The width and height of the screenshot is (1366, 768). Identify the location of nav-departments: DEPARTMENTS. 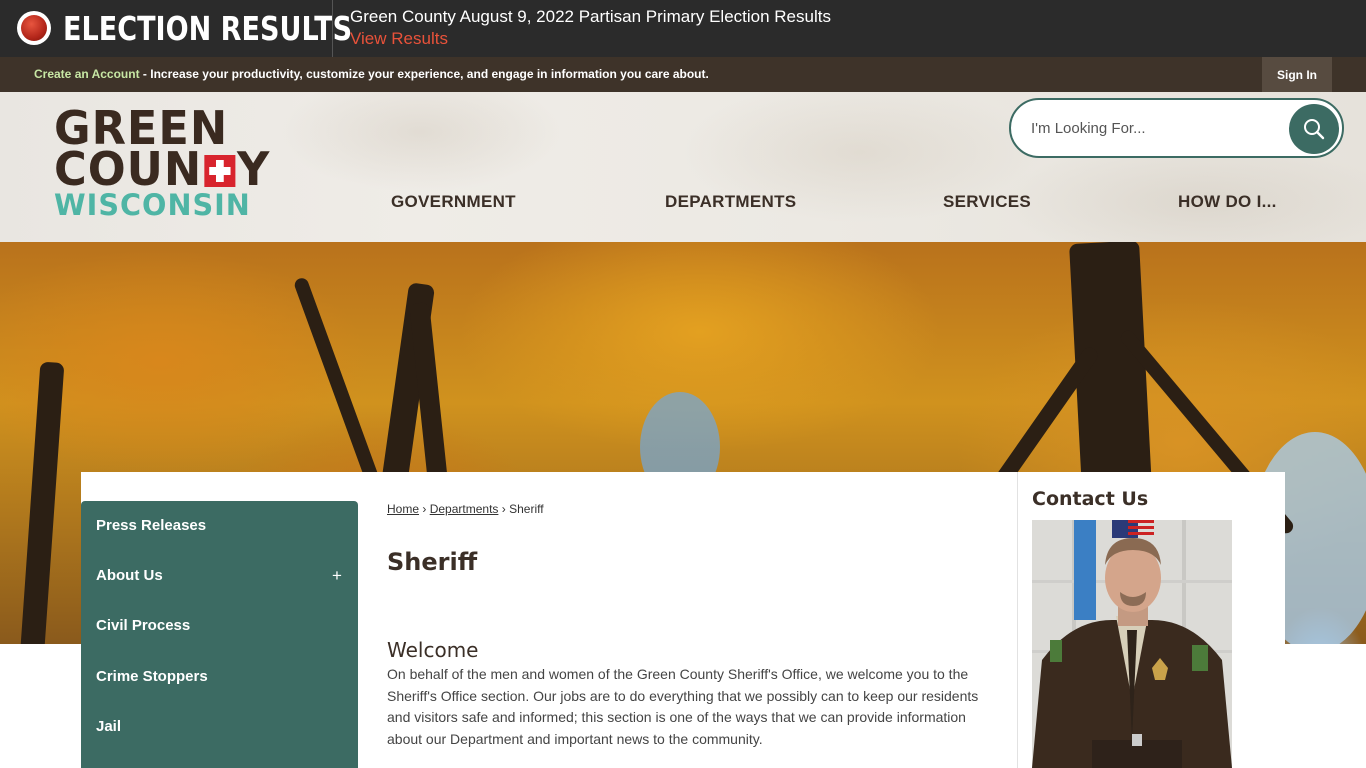
(730, 202).